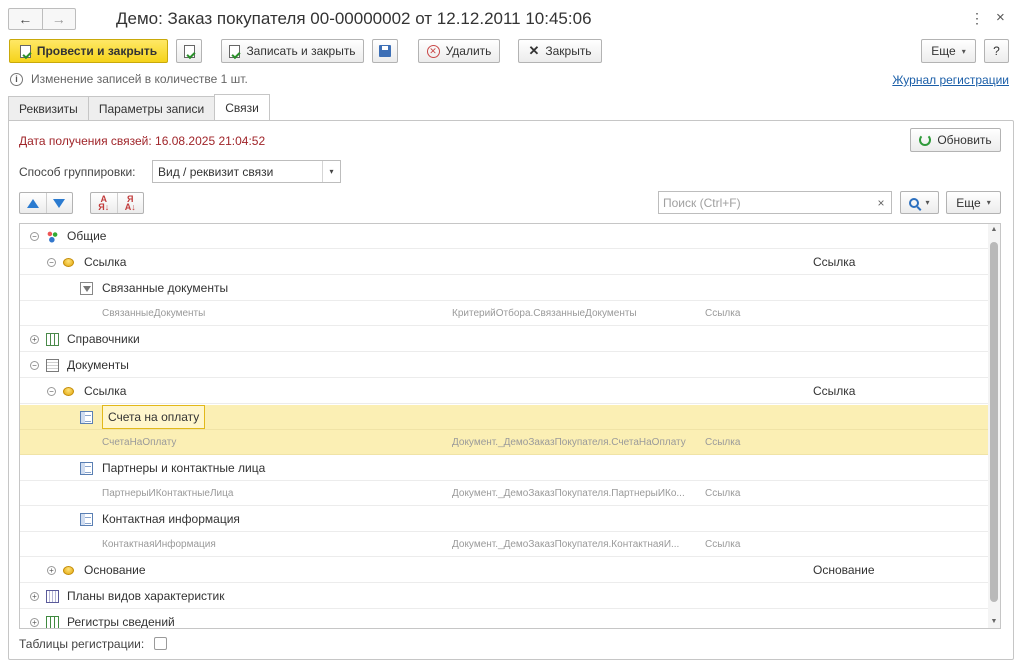 Image resolution: width=1024 pixels, height=663 pixels. Describe the element at coordinates (48, 108) in the screenshot. I see `tab-attributes: Реквизиты` at that location.